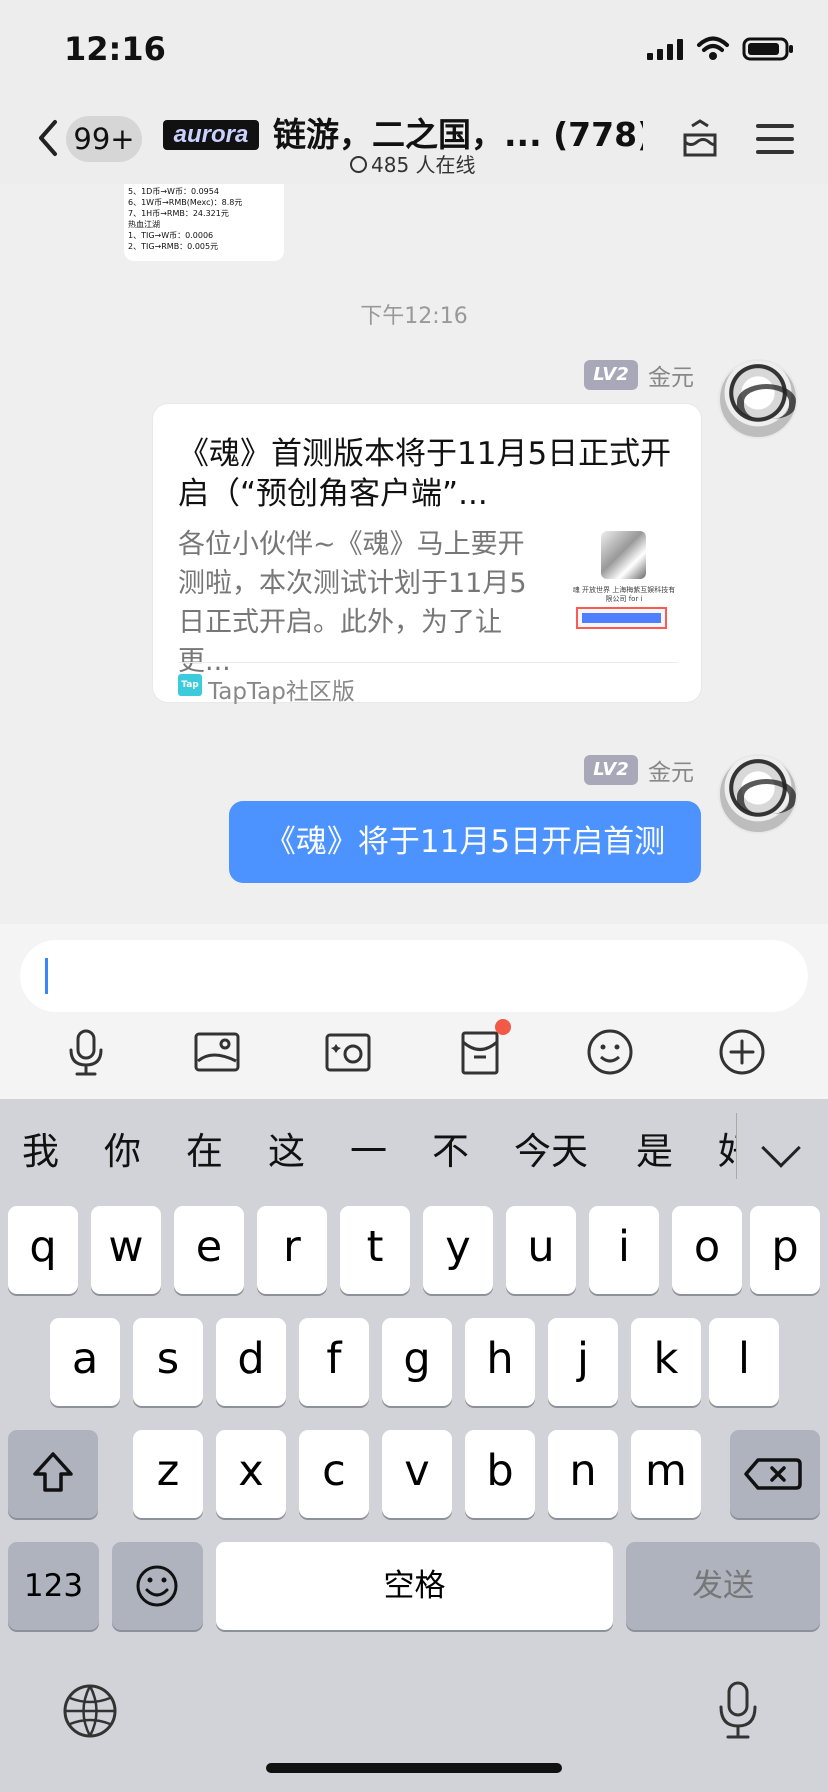  Describe the element at coordinates (738, 1710) in the screenshot. I see `dictation-icon` at that location.